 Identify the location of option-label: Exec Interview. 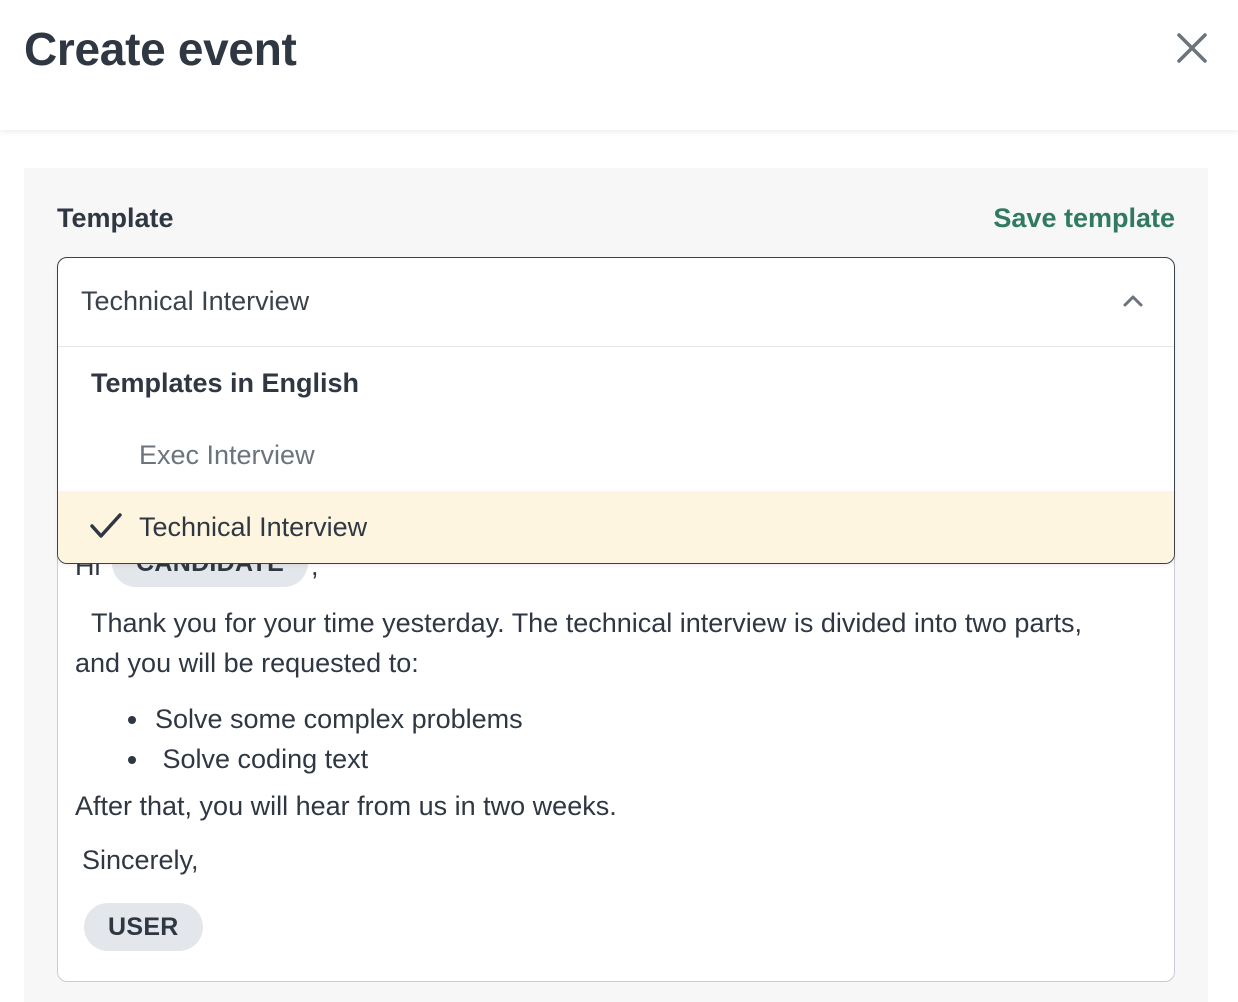
(227, 455).